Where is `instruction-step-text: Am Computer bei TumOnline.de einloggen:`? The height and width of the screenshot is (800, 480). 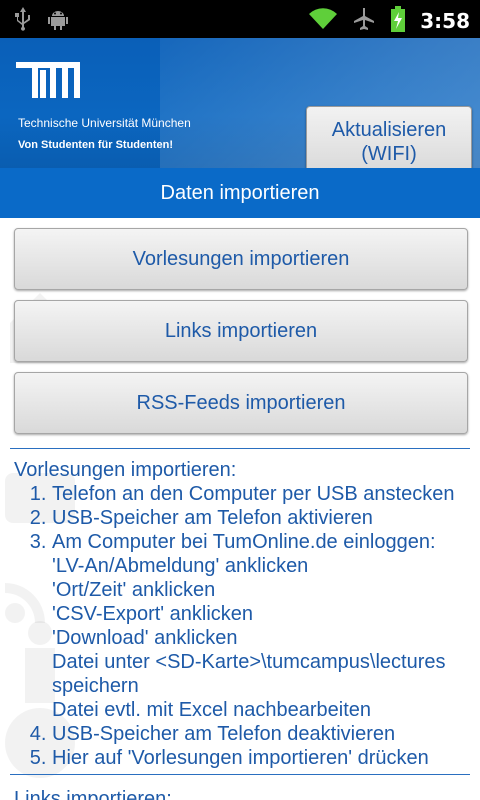 instruction-step-text: Am Computer bei TumOnline.de einloggen: is located at coordinates (244, 542).